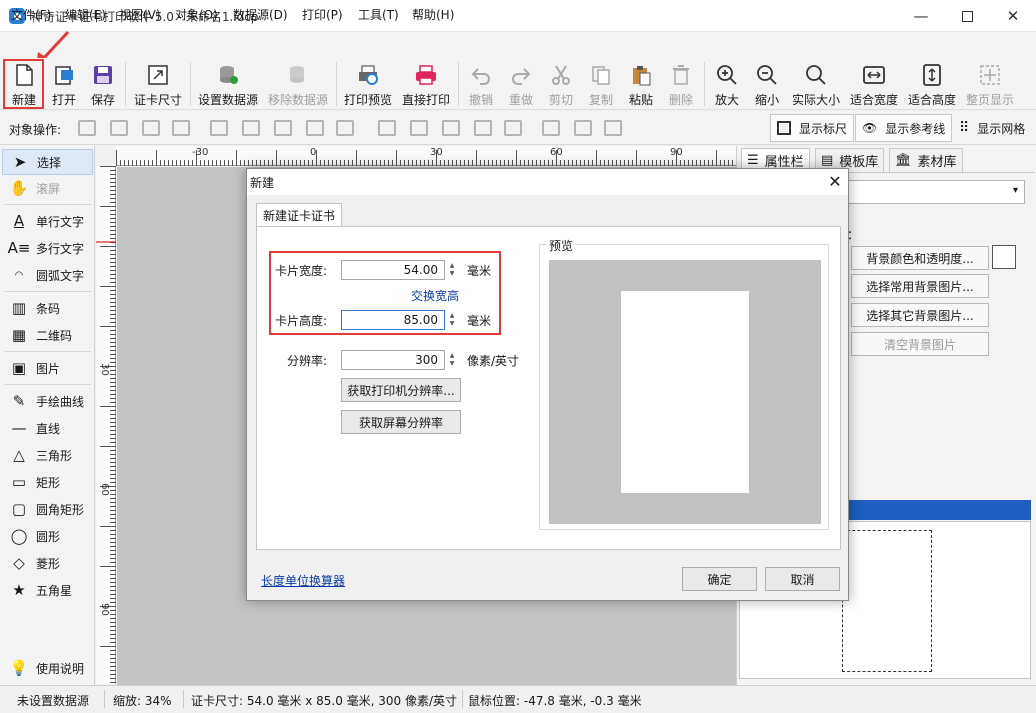 Image resolution: width=1036 pixels, height=713 pixels. What do you see at coordinates (19, 368) in the screenshot?
I see `image-icon: ▣` at bounding box center [19, 368].